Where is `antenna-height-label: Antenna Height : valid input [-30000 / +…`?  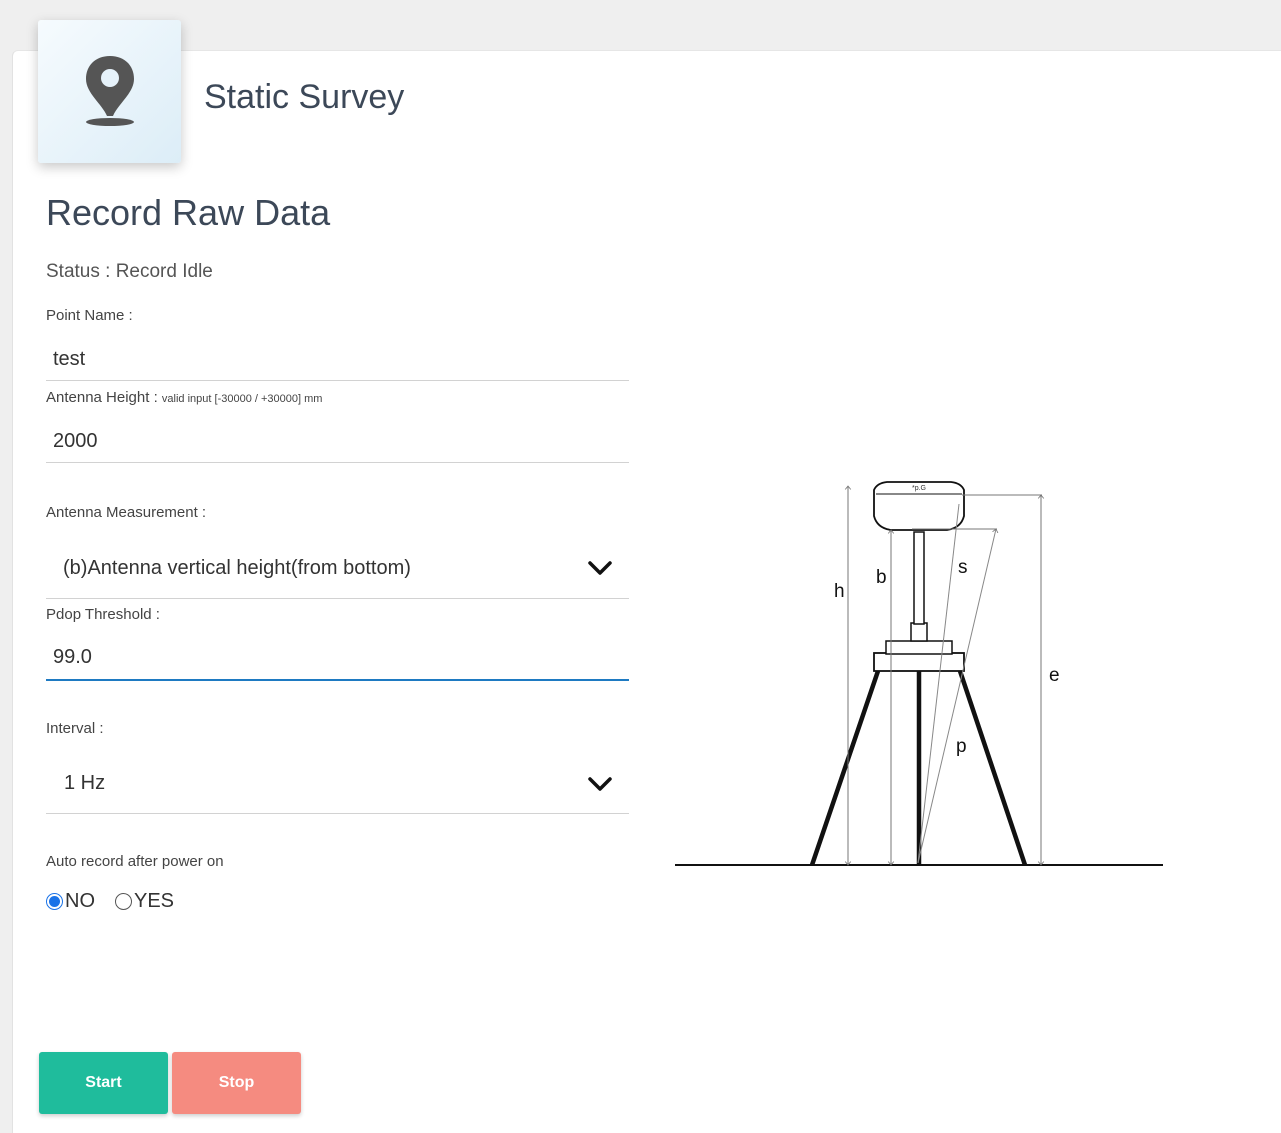 antenna-height-label: Antenna Height : valid input [-30000 / +… is located at coordinates (184, 397).